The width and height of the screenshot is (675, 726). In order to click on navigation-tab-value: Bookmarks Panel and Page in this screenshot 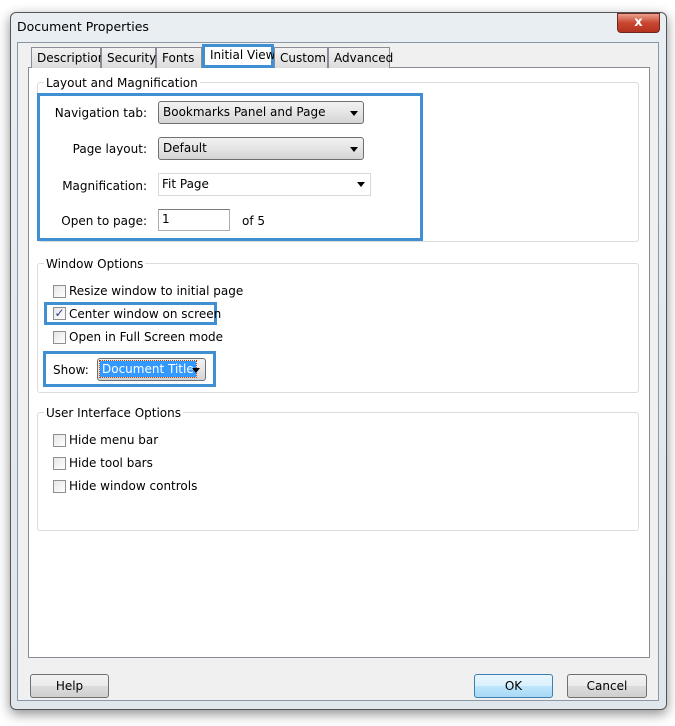, I will do `click(244, 112)`.